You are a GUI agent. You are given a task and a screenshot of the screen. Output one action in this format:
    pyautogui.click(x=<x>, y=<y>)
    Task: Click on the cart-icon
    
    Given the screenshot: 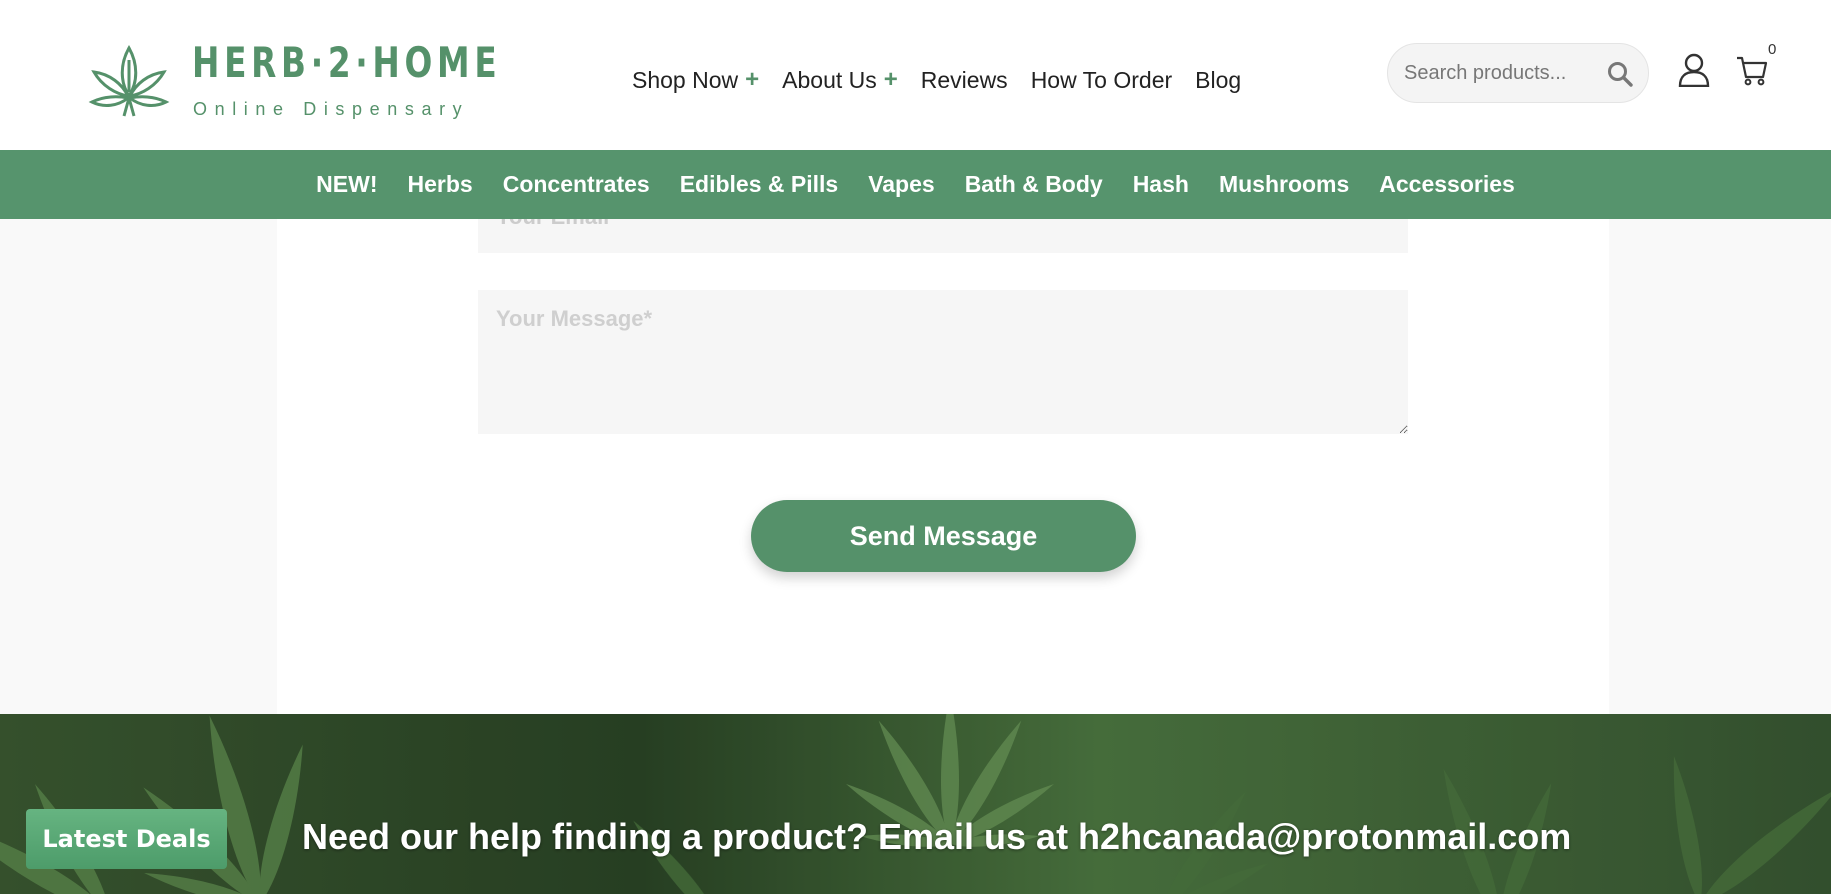 What is the action you would take?
    pyautogui.click(x=1752, y=71)
    